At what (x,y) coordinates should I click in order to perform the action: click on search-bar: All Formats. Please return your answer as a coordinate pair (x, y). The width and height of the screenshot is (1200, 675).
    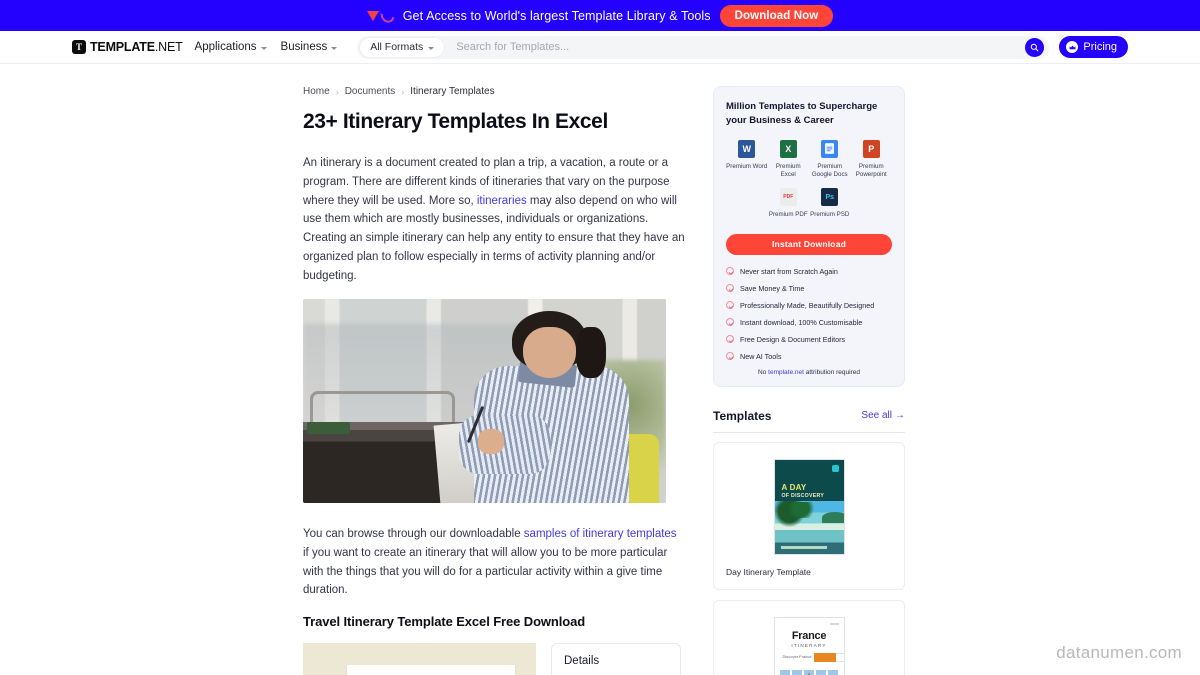
    Looking at the image, I should click on (703, 47).